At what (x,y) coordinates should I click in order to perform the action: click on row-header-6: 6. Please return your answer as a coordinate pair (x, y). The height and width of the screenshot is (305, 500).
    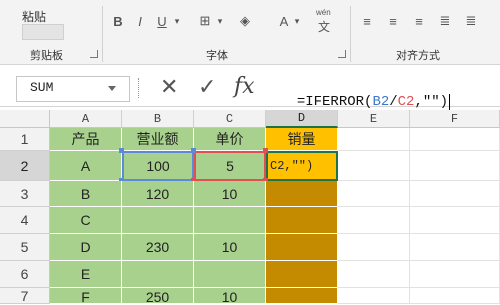
    Looking at the image, I should click on (25, 274).